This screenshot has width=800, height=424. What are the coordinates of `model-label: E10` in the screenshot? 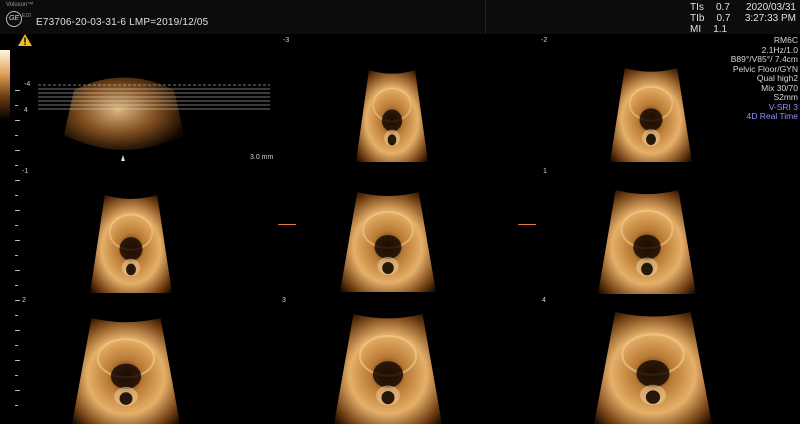 It's located at (26, 16).